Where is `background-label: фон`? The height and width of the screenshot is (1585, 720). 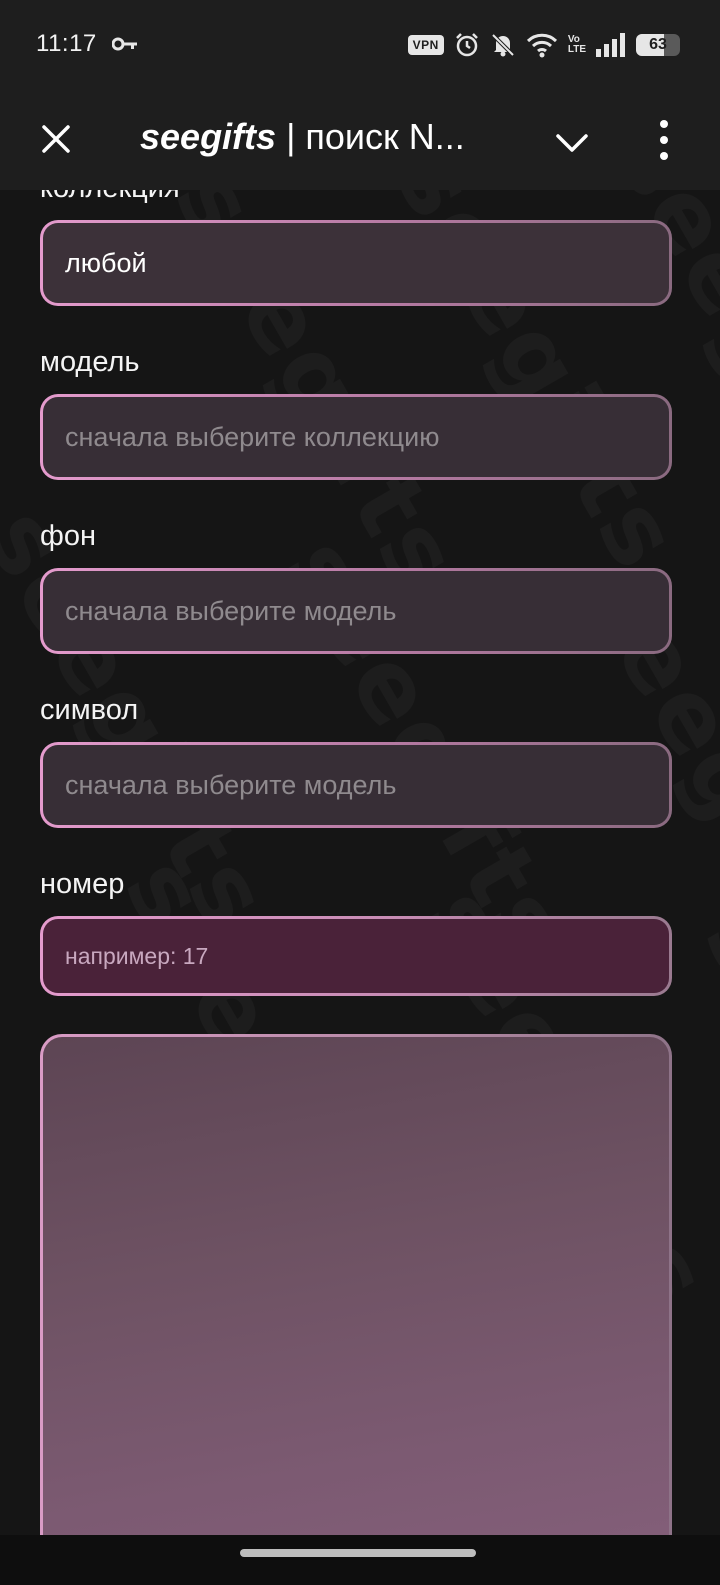 background-label: фон is located at coordinates (68, 536).